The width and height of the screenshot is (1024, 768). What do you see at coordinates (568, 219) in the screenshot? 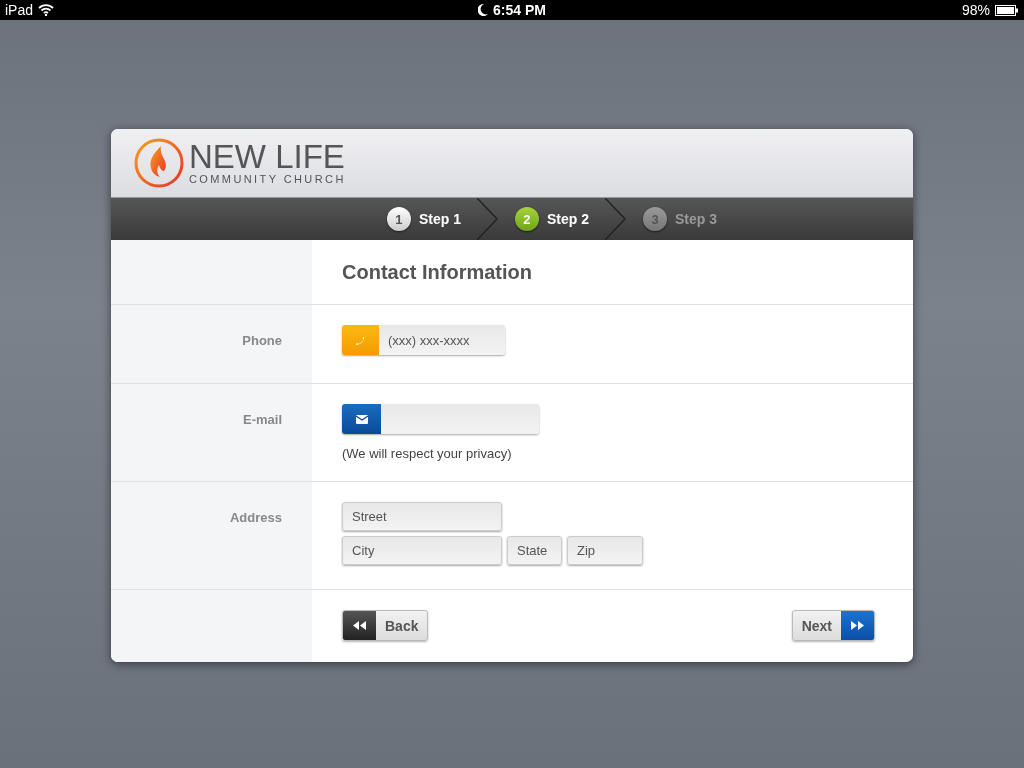
I see `step-label: Step 2` at bounding box center [568, 219].